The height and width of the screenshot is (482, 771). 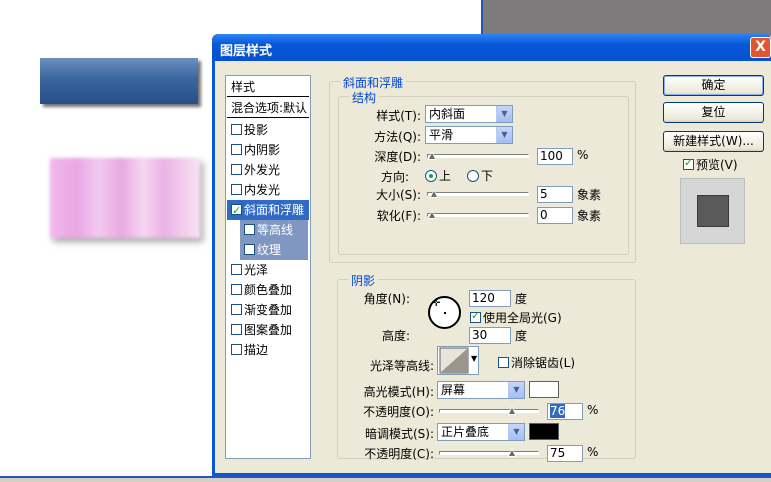 I want to click on close-button: X, so click(x=760, y=47).